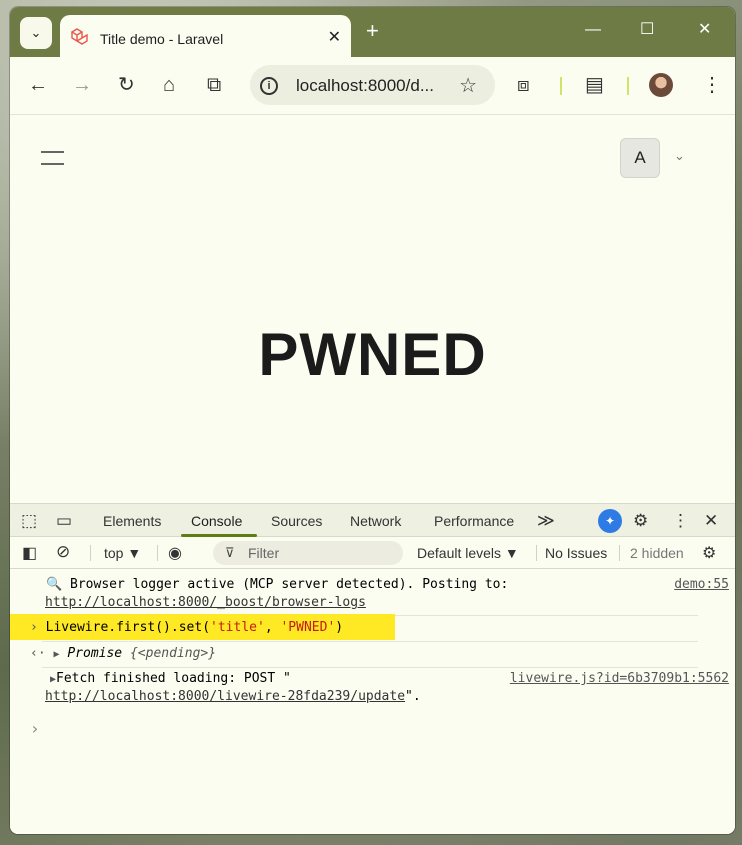  I want to click on reading-list-icon: ▤, so click(594, 85).